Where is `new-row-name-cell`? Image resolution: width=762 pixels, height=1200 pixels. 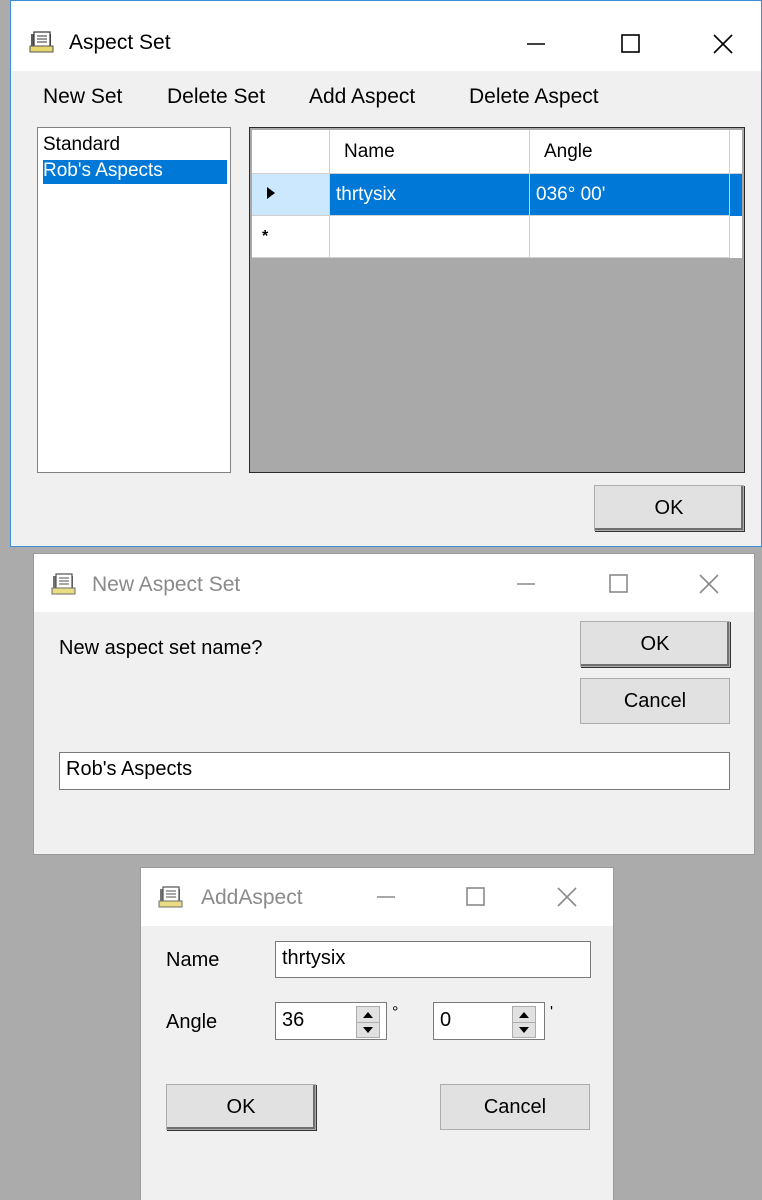
new-row-name-cell is located at coordinates (430, 237).